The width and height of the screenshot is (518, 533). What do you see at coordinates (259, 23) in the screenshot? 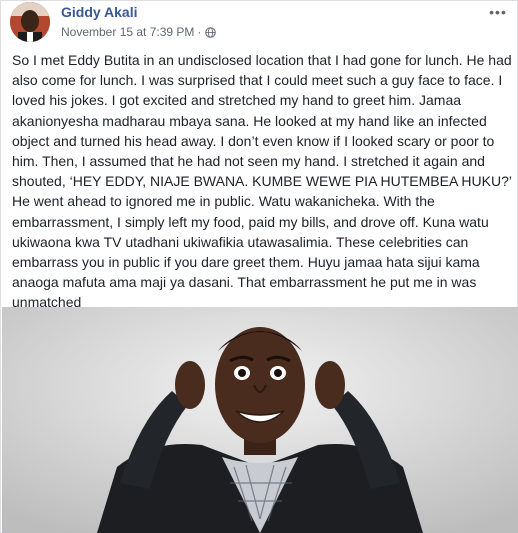
I see `post-header: Giddy Akali November 15 at 7:39 PM · •••` at bounding box center [259, 23].